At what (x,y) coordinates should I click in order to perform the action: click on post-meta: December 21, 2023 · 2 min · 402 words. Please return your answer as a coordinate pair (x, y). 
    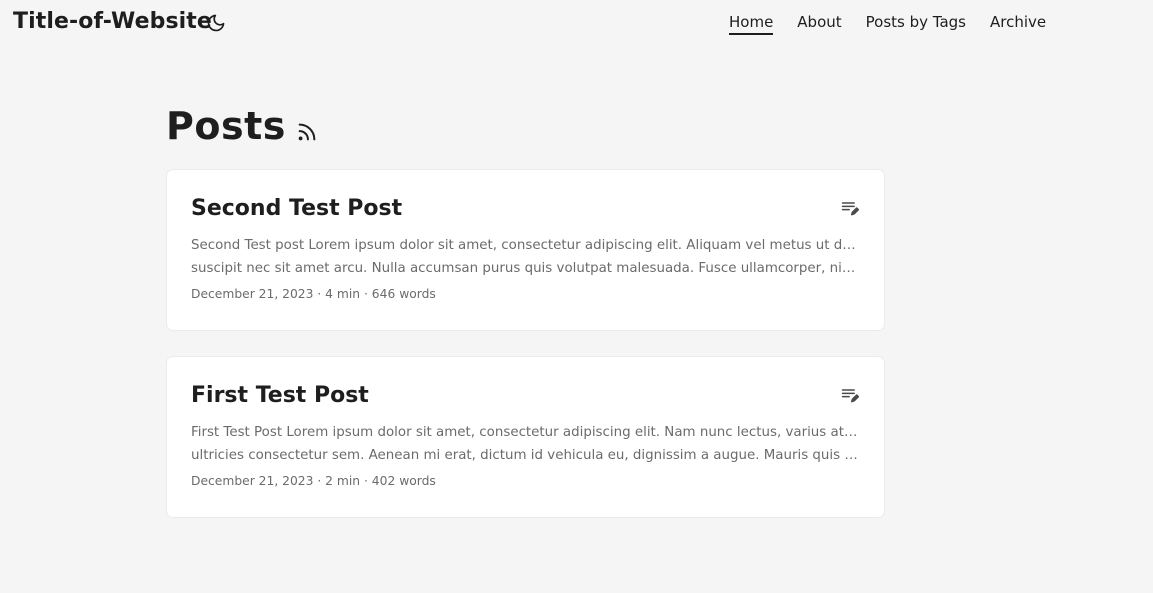
    Looking at the image, I should click on (313, 481).